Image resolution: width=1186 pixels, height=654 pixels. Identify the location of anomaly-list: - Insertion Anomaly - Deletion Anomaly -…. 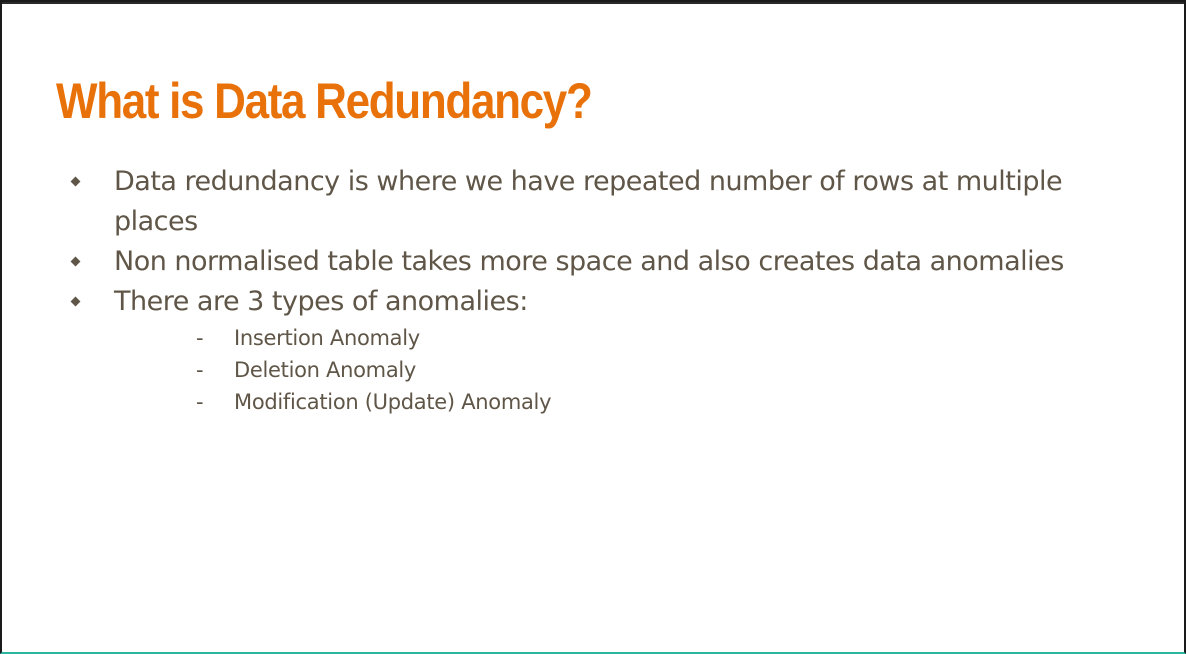
(372, 370).